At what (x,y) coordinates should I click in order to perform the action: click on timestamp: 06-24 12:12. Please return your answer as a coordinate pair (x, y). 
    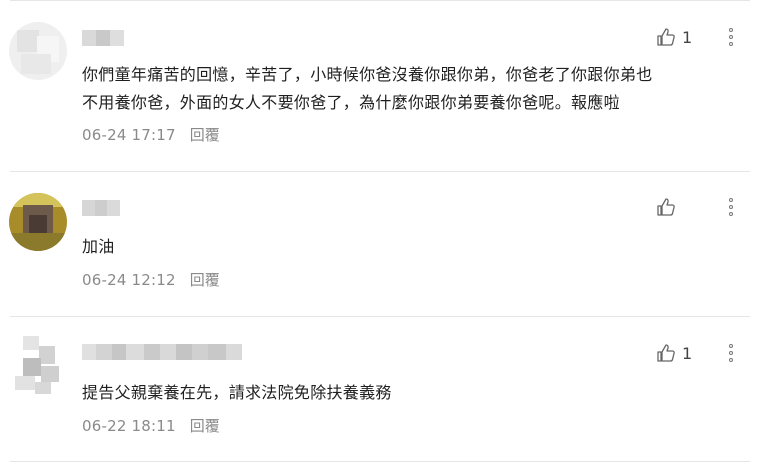
    Looking at the image, I should click on (129, 280).